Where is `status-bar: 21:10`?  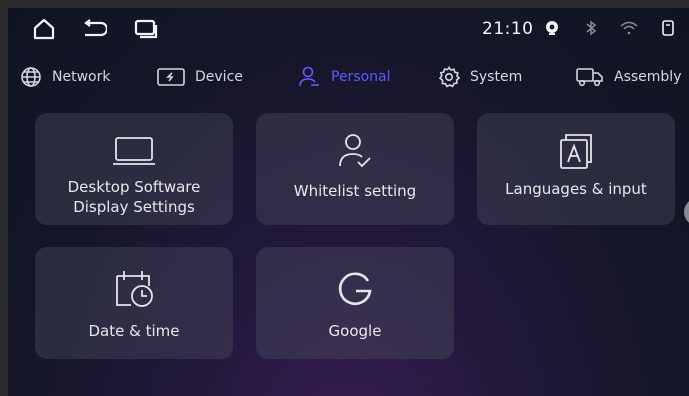
status-bar: 21:10 is located at coordinates (348, 28).